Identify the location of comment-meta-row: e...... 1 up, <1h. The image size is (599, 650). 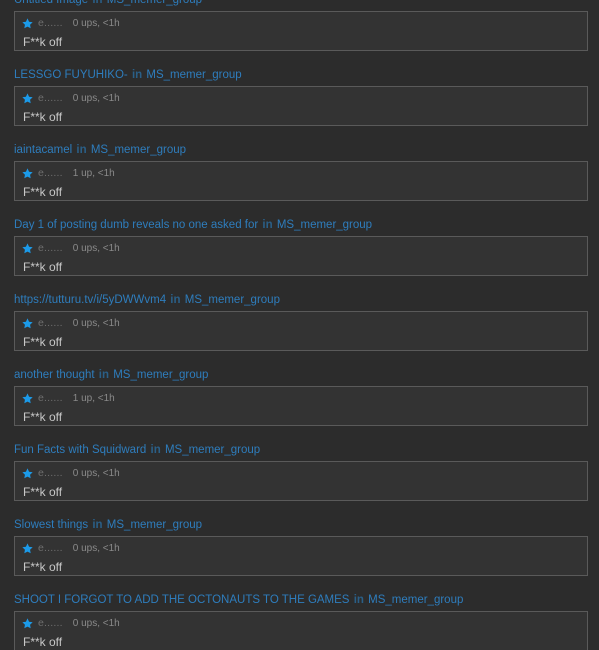
(301, 398).